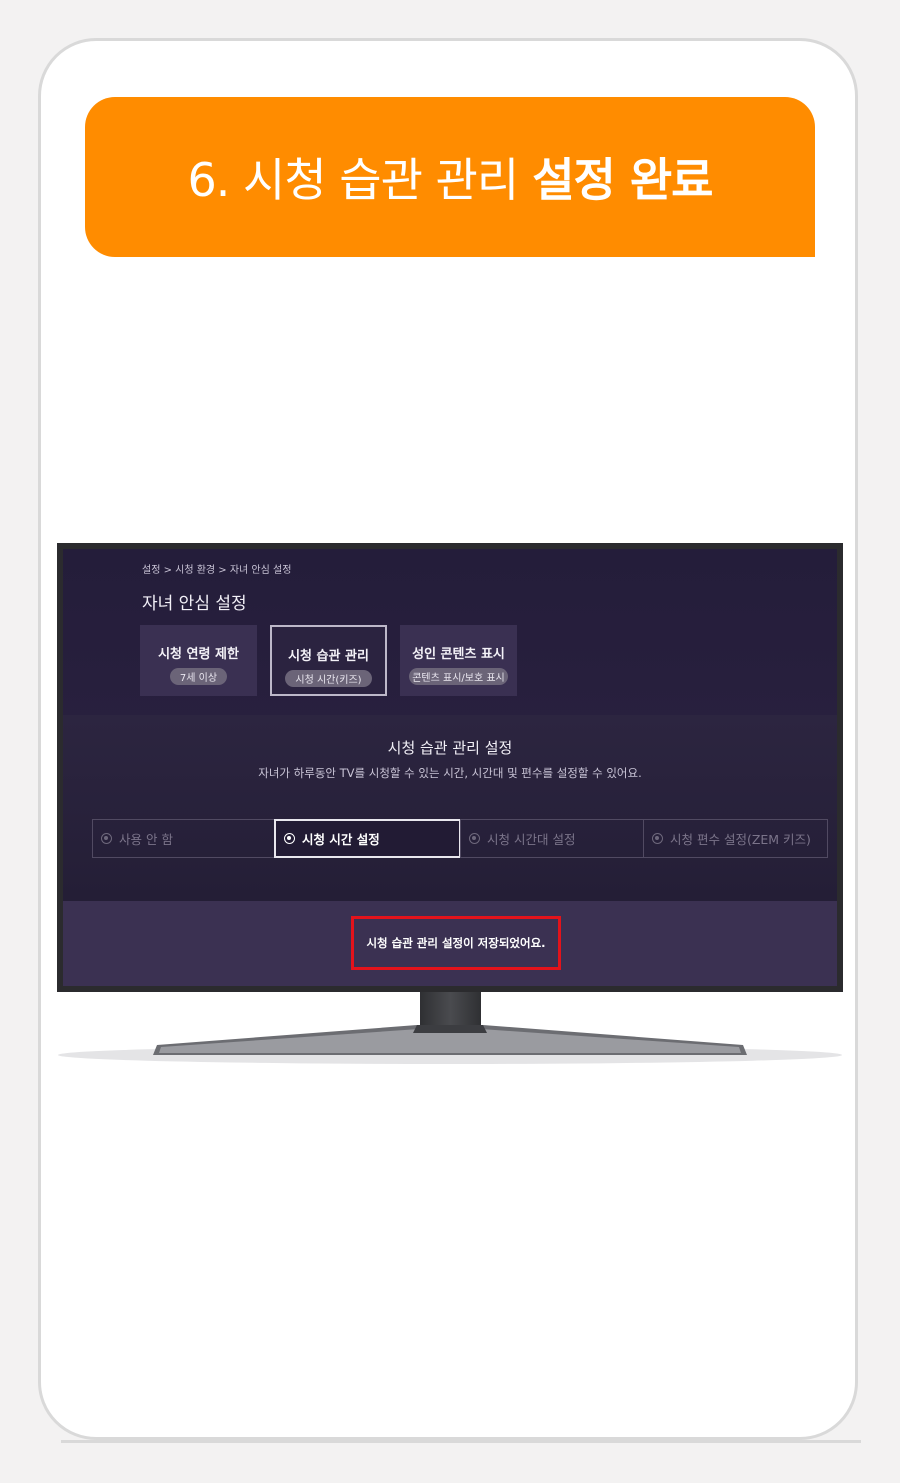 Image resolution: width=900 pixels, height=1483 pixels. What do you see at coordinates (328, 678) in the screenshot?
I see `category-badge: 시청 시간(키즈)` at bounding box center [328, 678].